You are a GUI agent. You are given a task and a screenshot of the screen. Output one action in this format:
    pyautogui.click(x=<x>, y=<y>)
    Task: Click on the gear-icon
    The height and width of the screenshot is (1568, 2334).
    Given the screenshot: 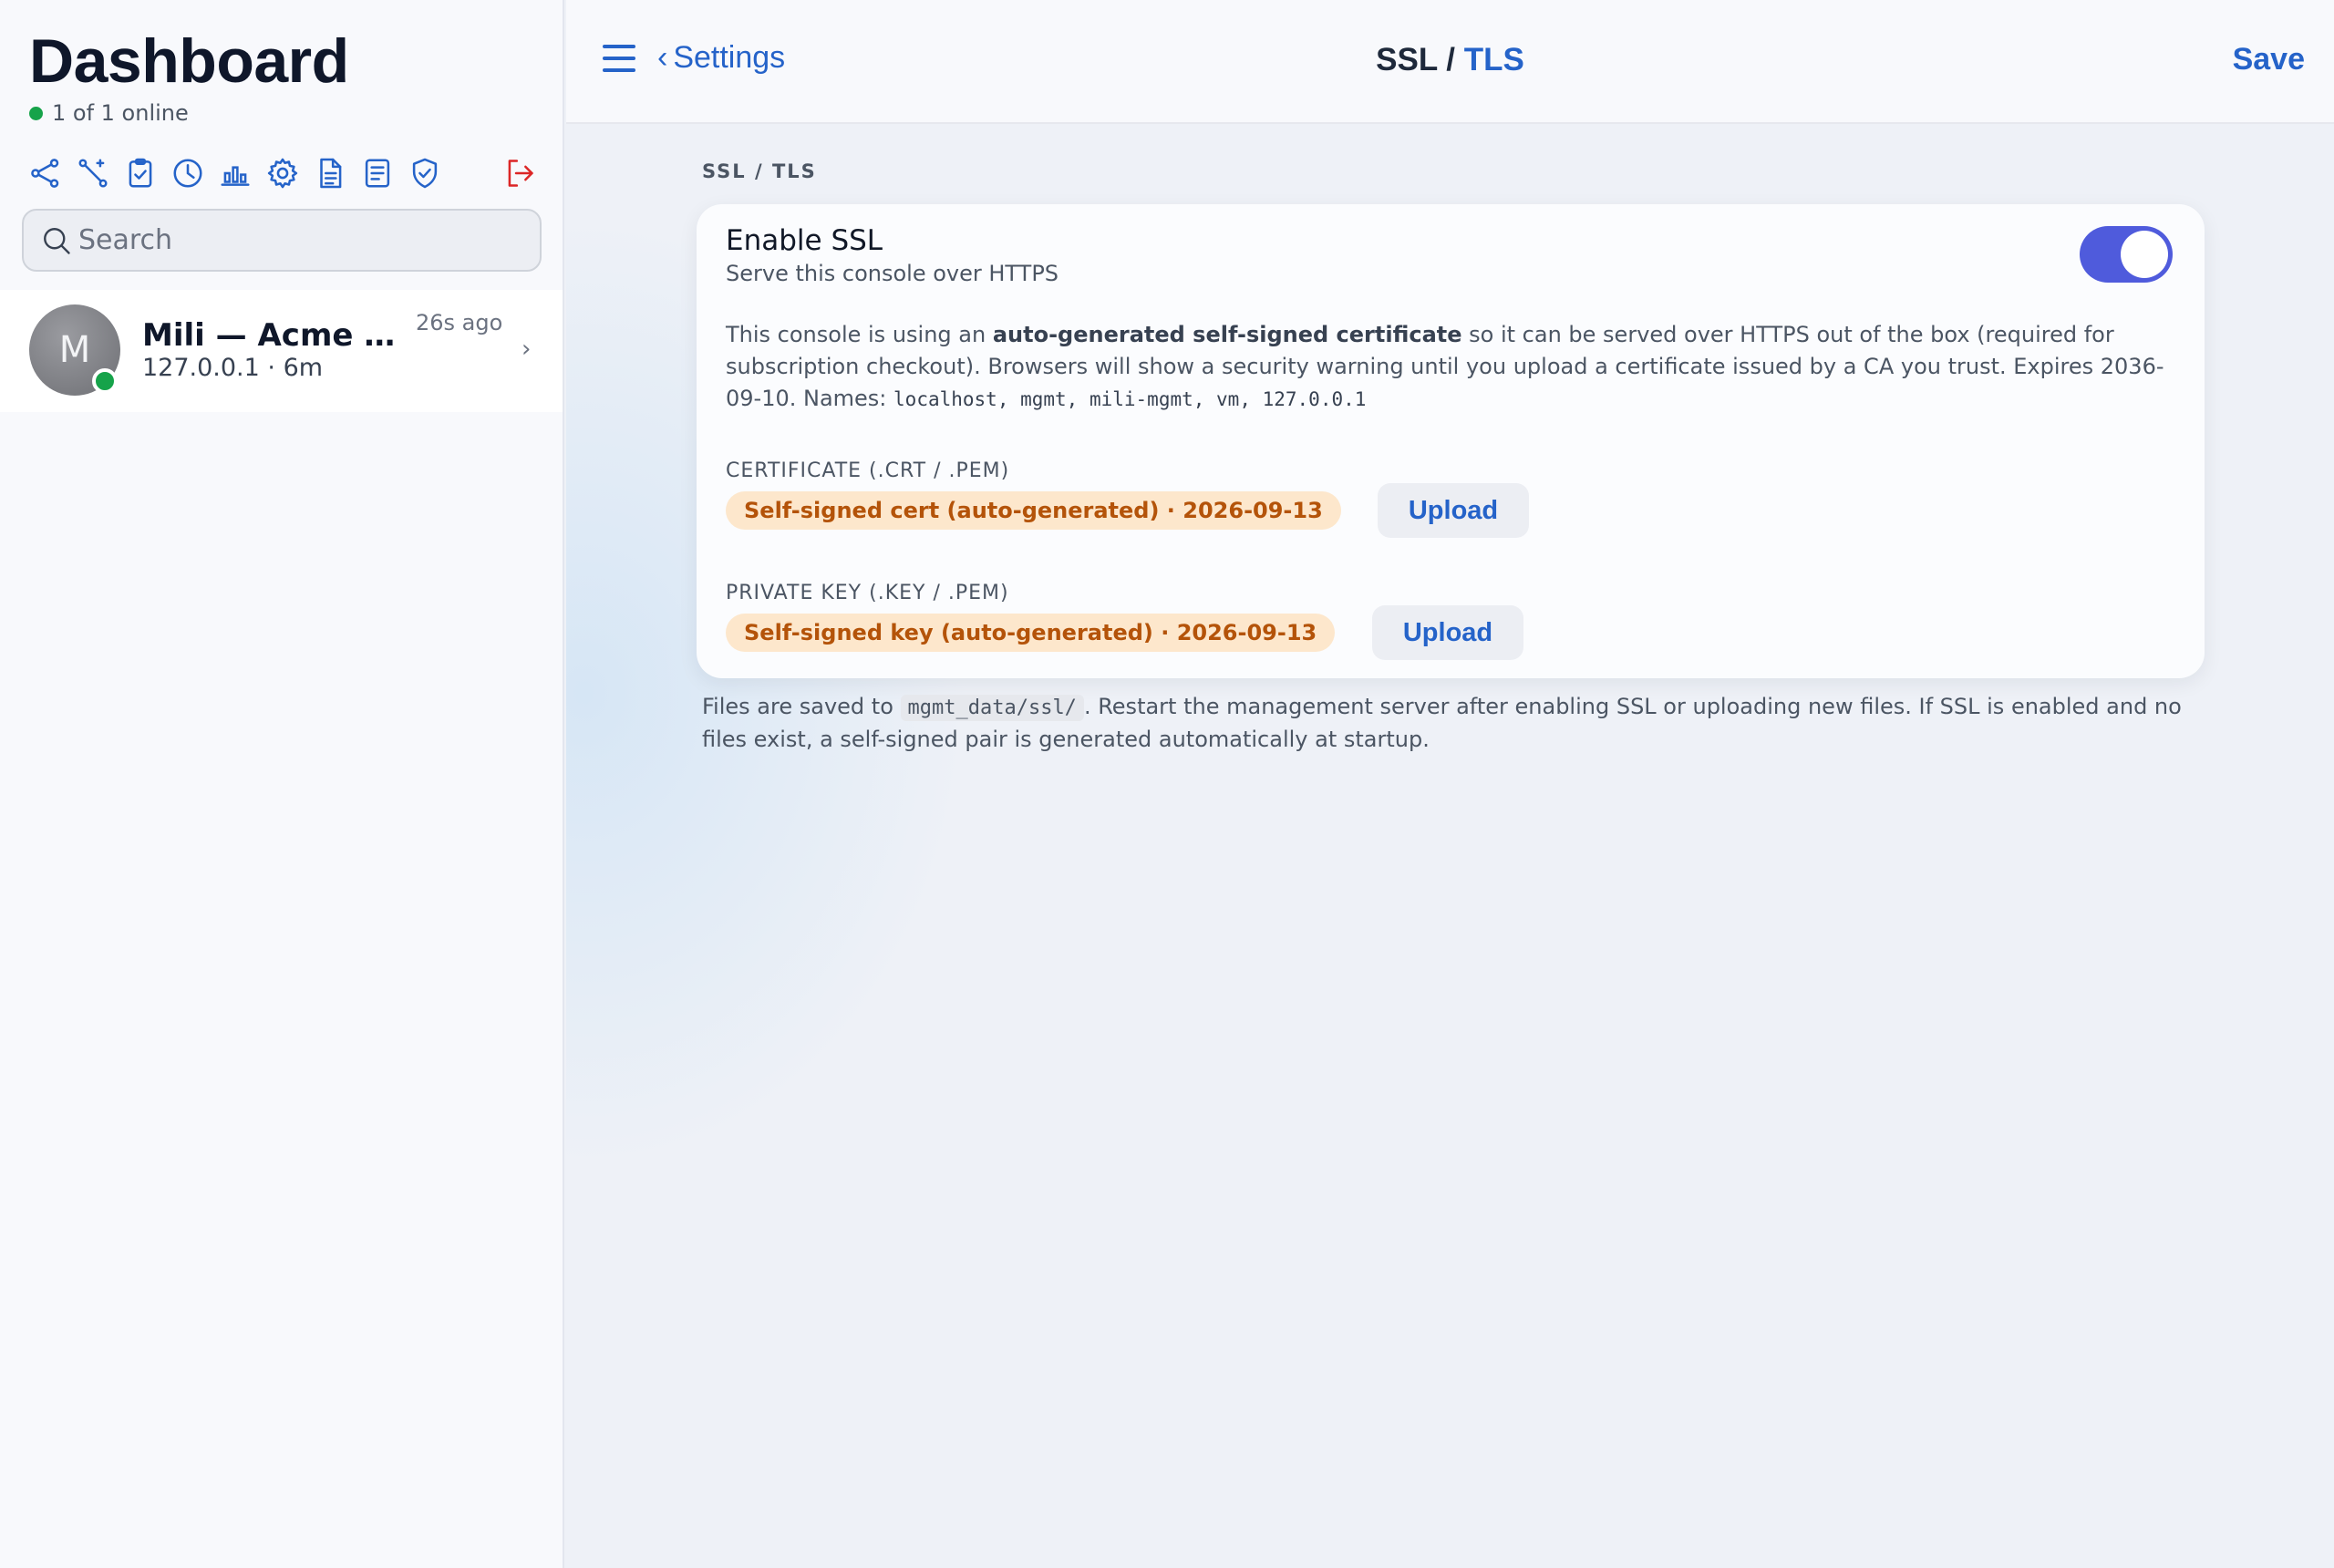 What is the action you would take?
    pyautogui.click(x=283, y=173)
    